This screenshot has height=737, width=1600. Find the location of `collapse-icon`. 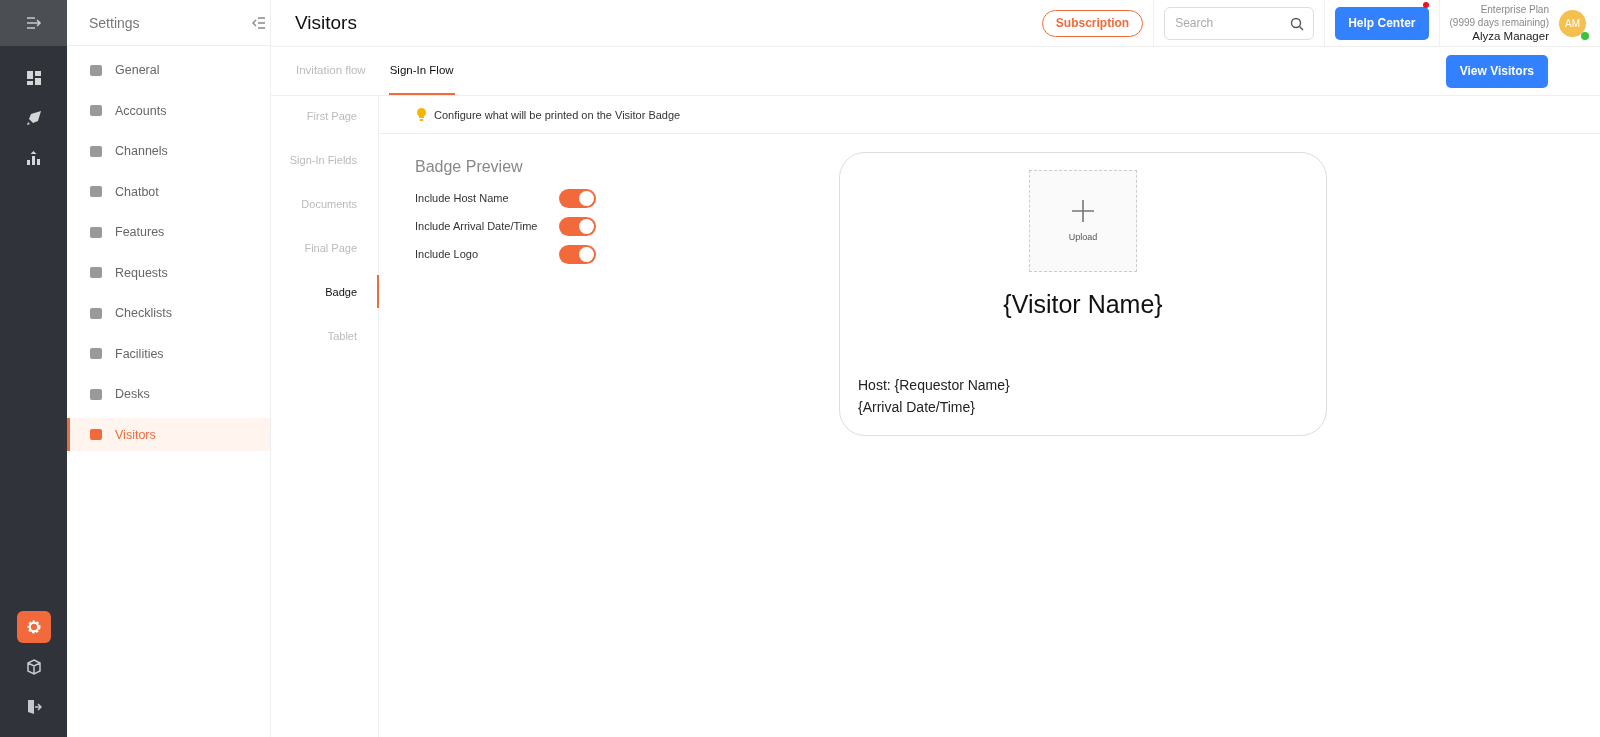

collapse-icon is located at coordinates (259, 22).